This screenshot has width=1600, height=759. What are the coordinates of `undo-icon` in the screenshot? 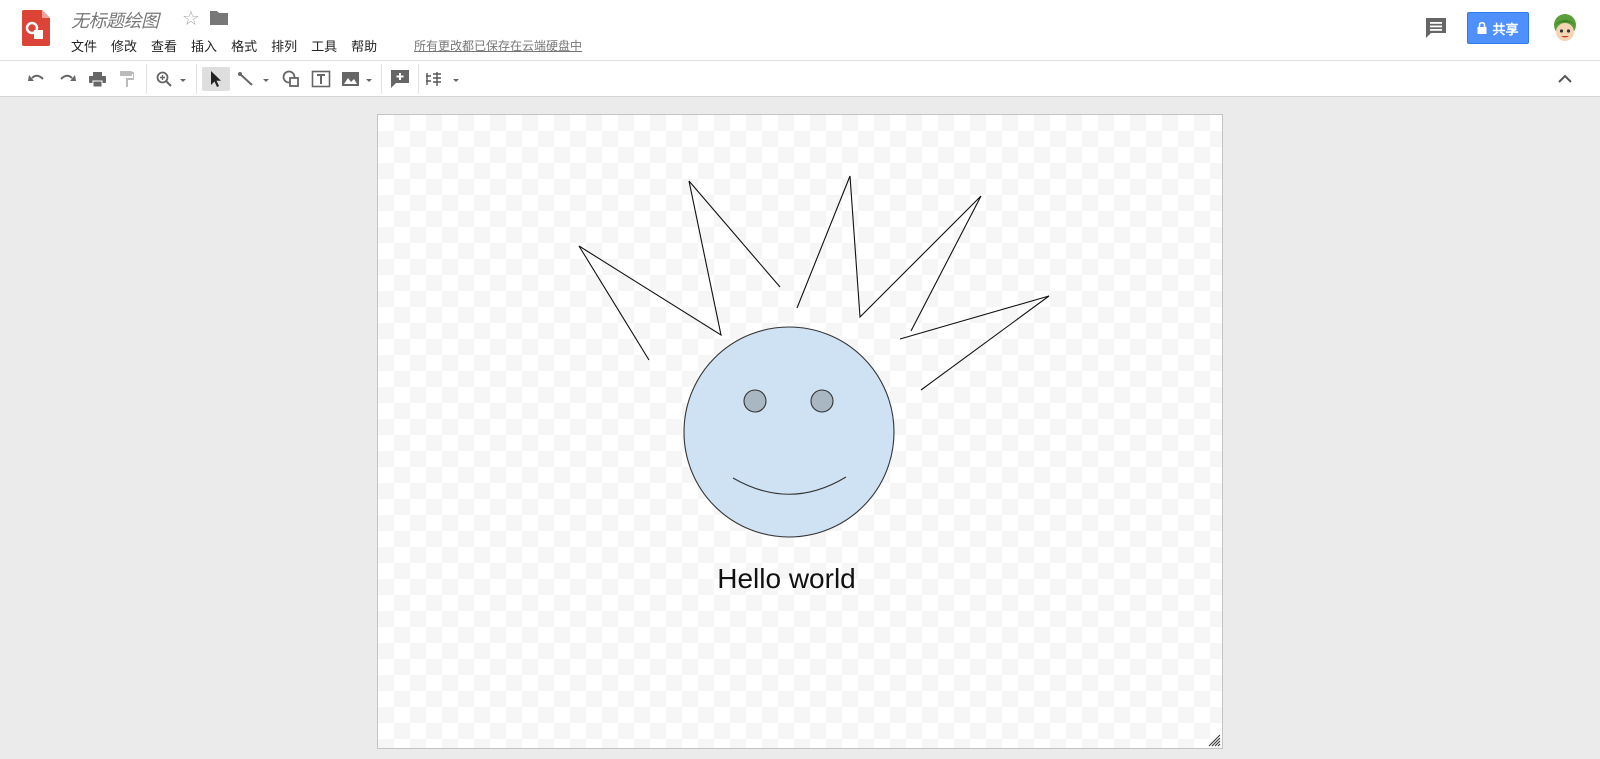 It's located at (36, 77).